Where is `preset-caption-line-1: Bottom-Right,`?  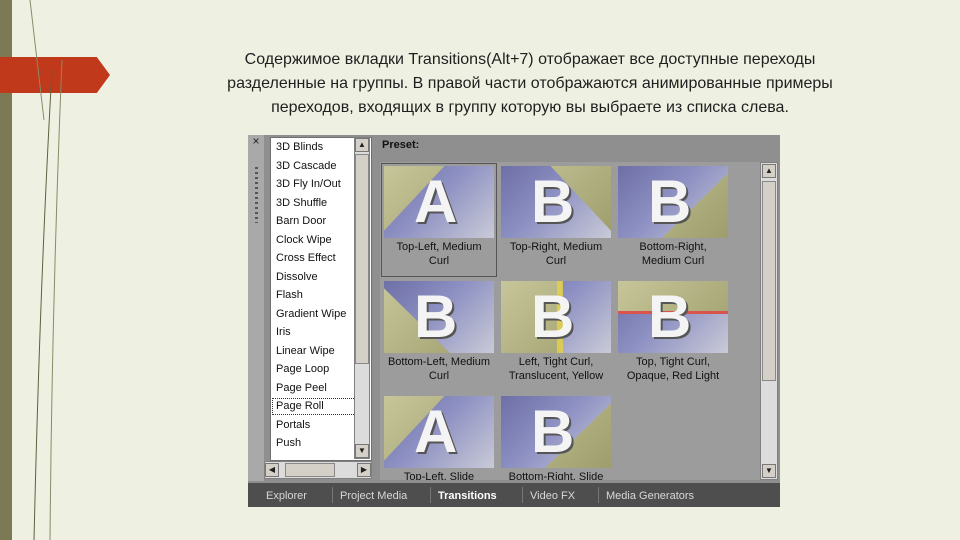 preset-caption-line-1: Bottom-Right, is located at coordinates (673, 247).